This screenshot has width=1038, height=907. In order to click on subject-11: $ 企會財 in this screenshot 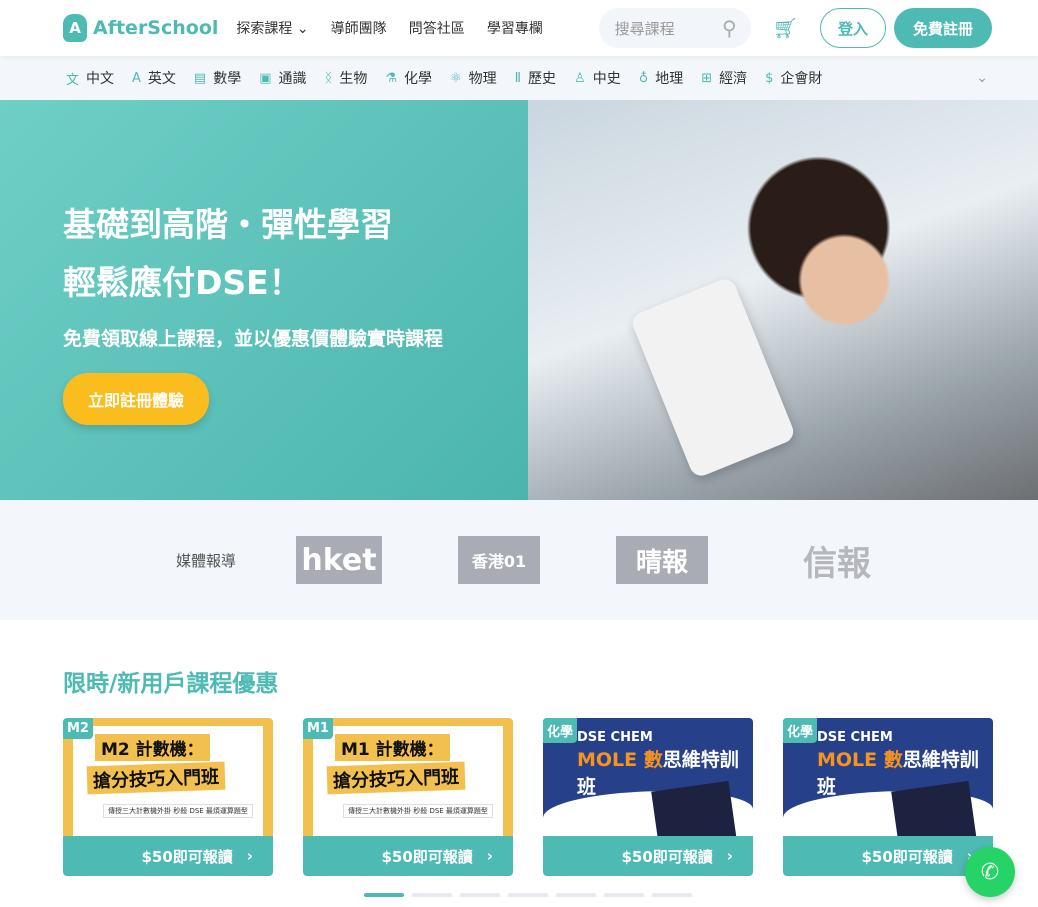, I will do `click(793, 78)`.